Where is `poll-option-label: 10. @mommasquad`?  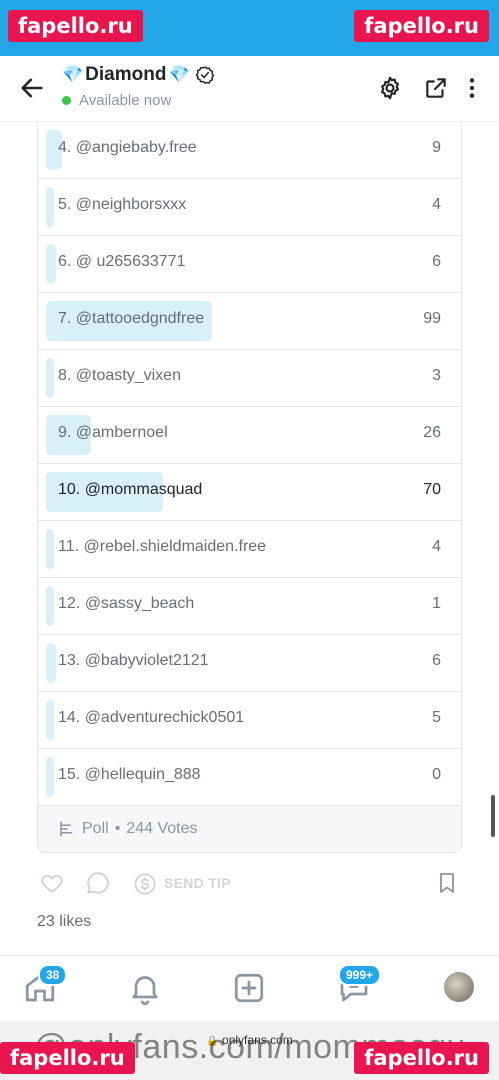
poll-option-label: 10. @mommasquad is located at coordinates (130, 489).